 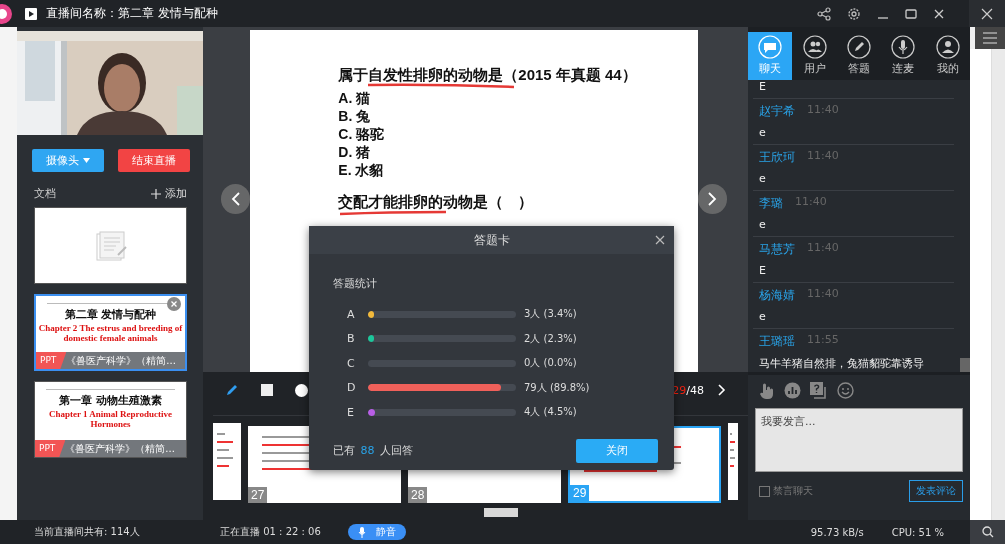 I want to click on slide-subtitle: Chapter 1 Animal Reproductive Hormones, so click(x=110, y=419).